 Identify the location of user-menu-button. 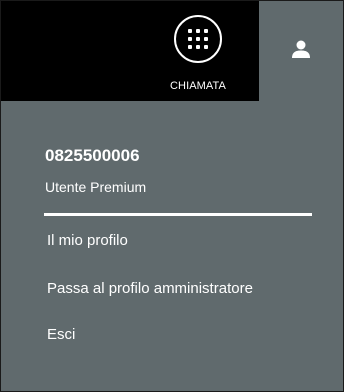
(301, 51).